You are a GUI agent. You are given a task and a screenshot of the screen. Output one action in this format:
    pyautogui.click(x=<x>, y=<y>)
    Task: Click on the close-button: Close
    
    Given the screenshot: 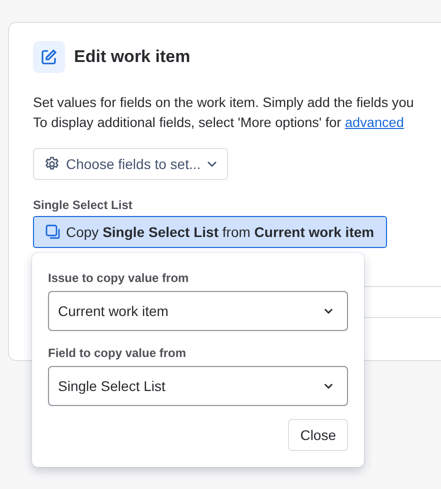 What is the action you would take?
    pyautogui.click(x=318, y=435)
    